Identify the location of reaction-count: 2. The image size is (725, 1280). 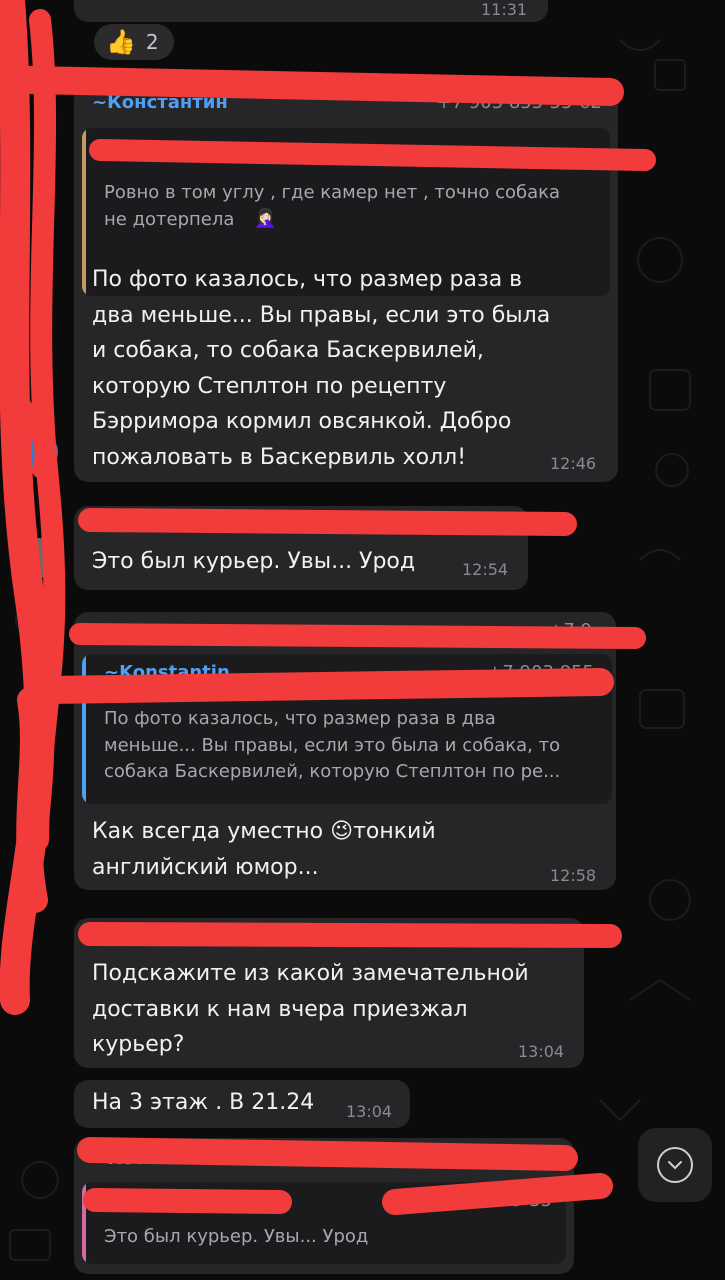
(152, 42).